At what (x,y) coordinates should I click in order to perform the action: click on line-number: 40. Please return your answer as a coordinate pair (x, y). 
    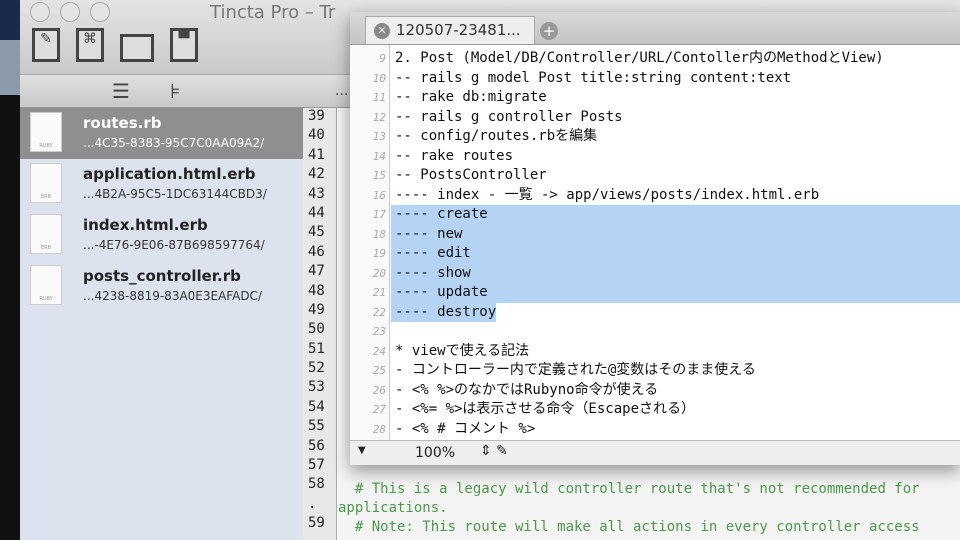
    Looking at the image, I should click on (316, 135).